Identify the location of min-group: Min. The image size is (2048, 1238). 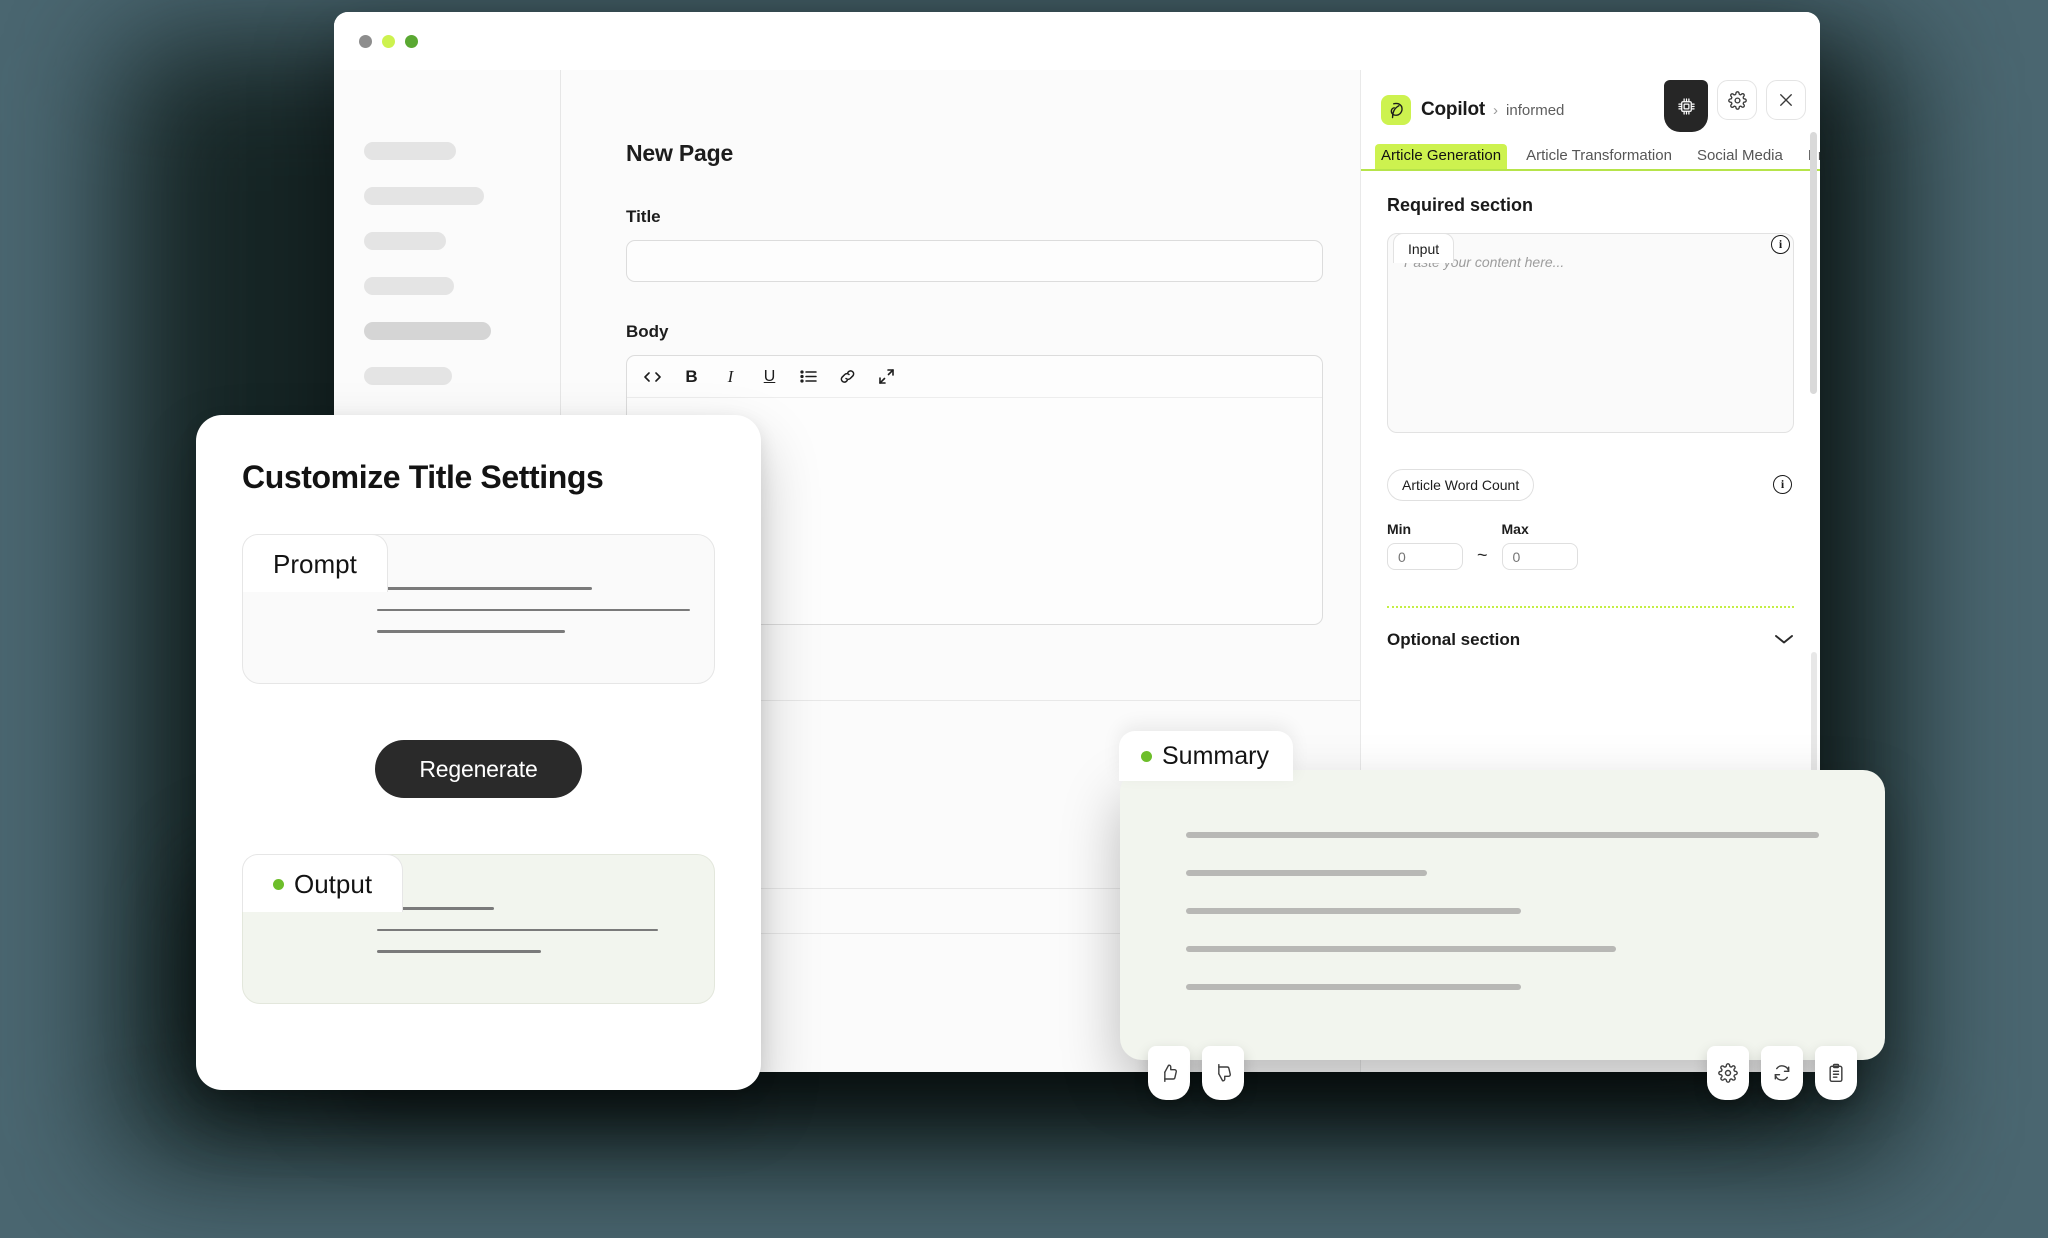
(1425, 545).